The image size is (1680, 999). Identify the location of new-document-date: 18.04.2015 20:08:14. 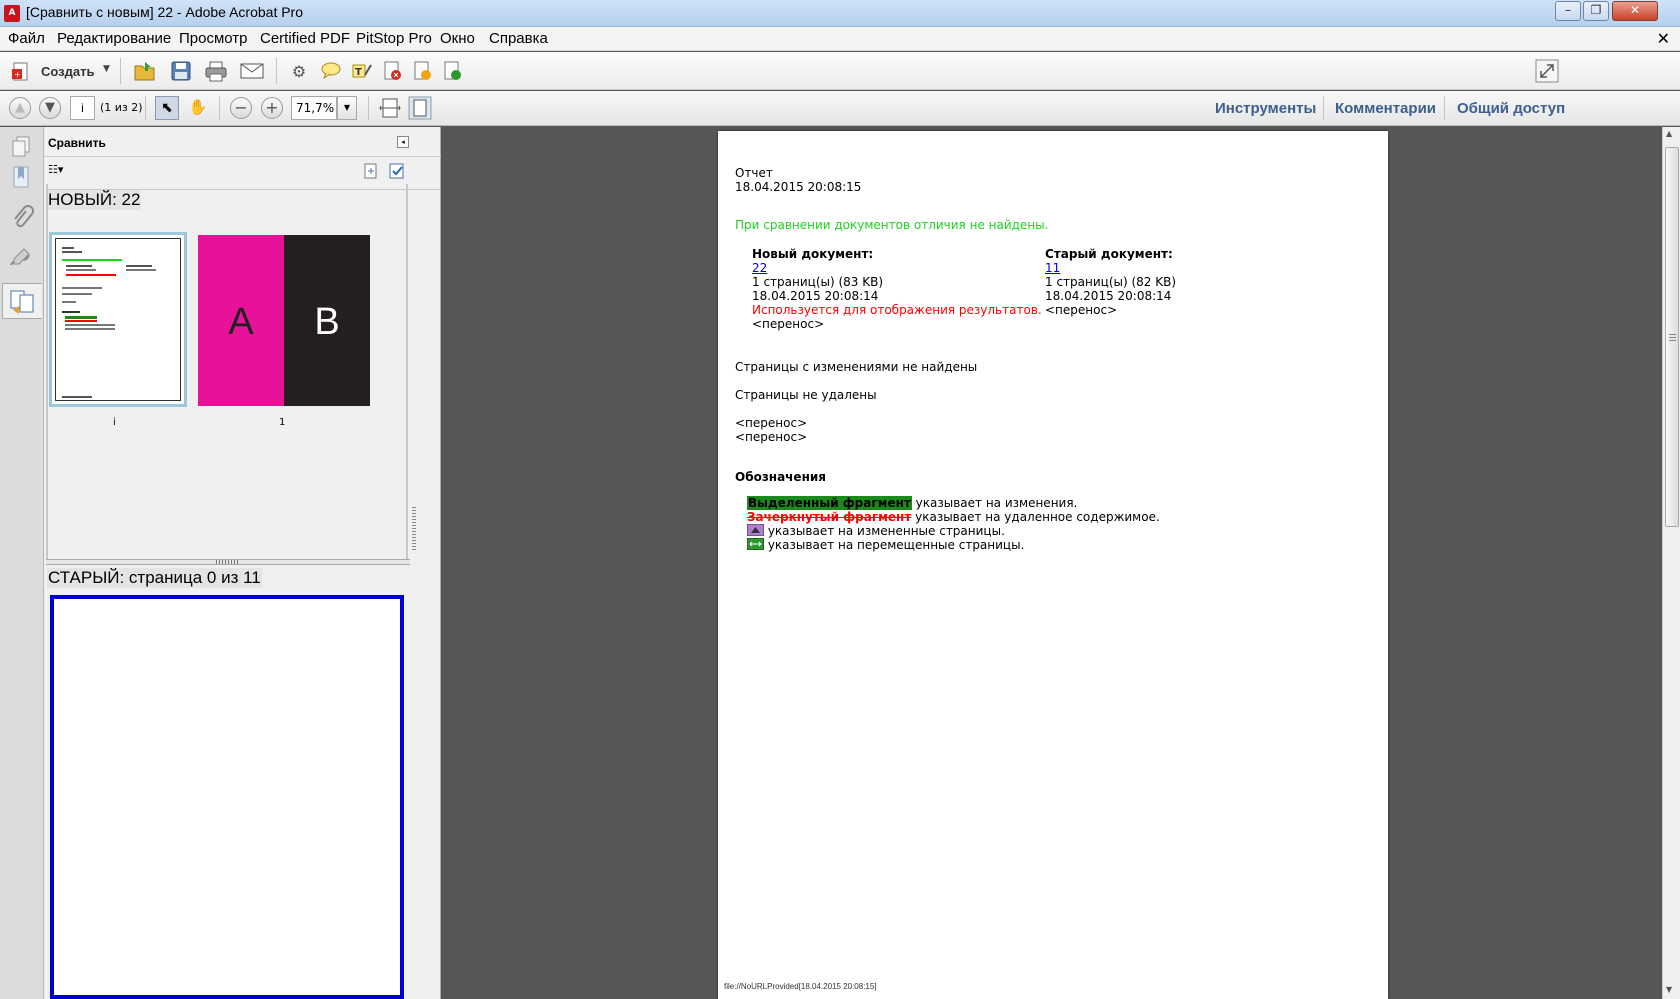
(815, 296).